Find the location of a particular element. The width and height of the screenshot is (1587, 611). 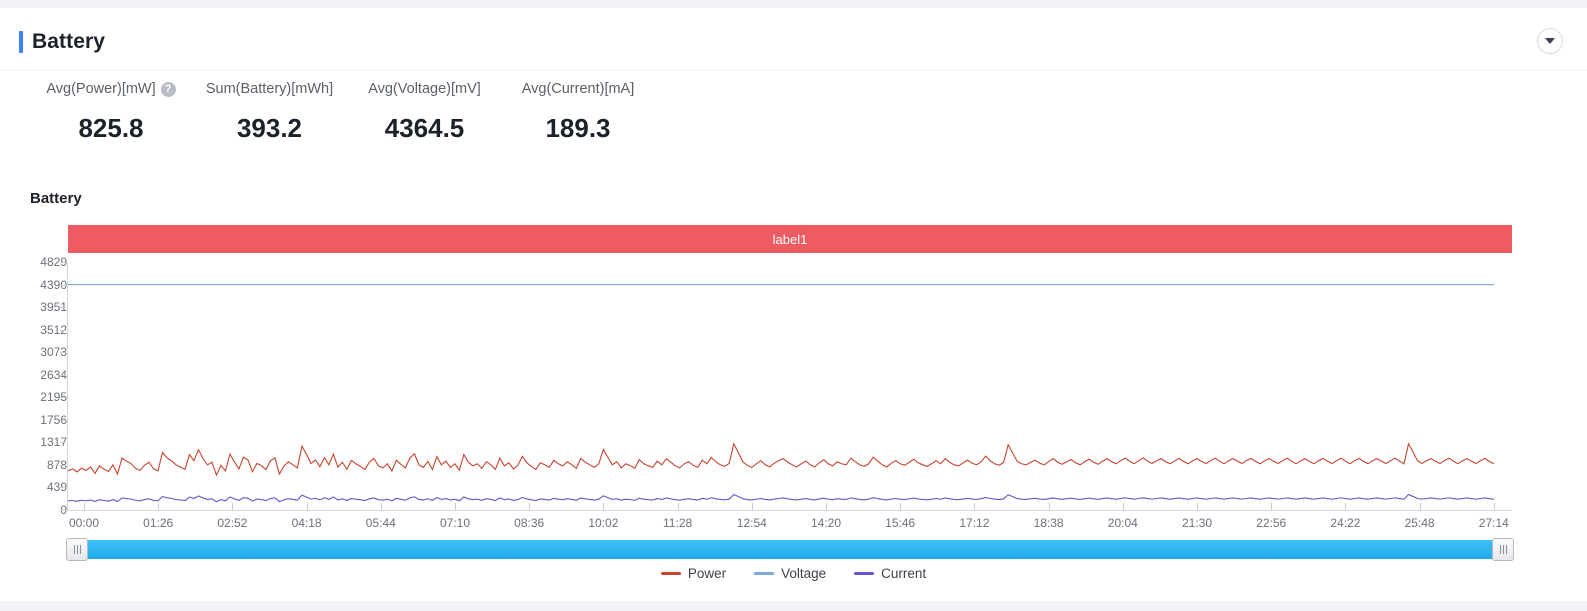

x-axis-tick-label: 20:04 is located at coordinates (1122, 523).